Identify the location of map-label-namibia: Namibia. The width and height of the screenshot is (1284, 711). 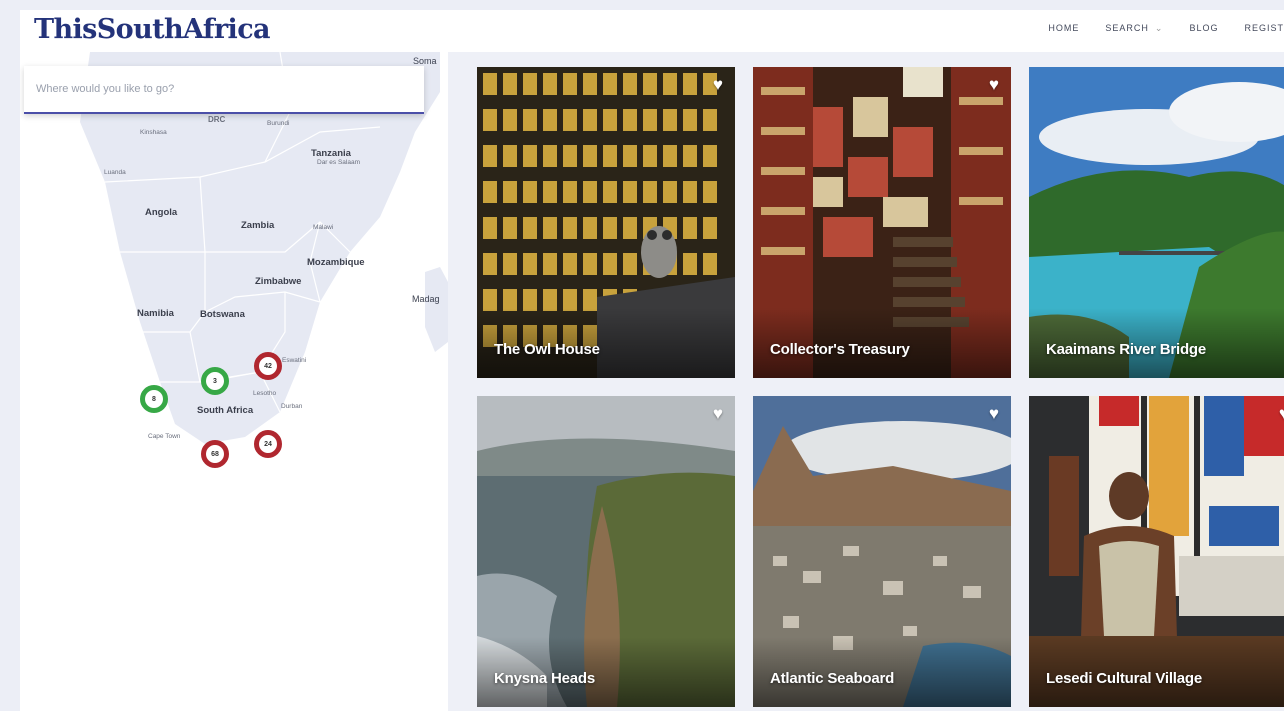
(155, 313).